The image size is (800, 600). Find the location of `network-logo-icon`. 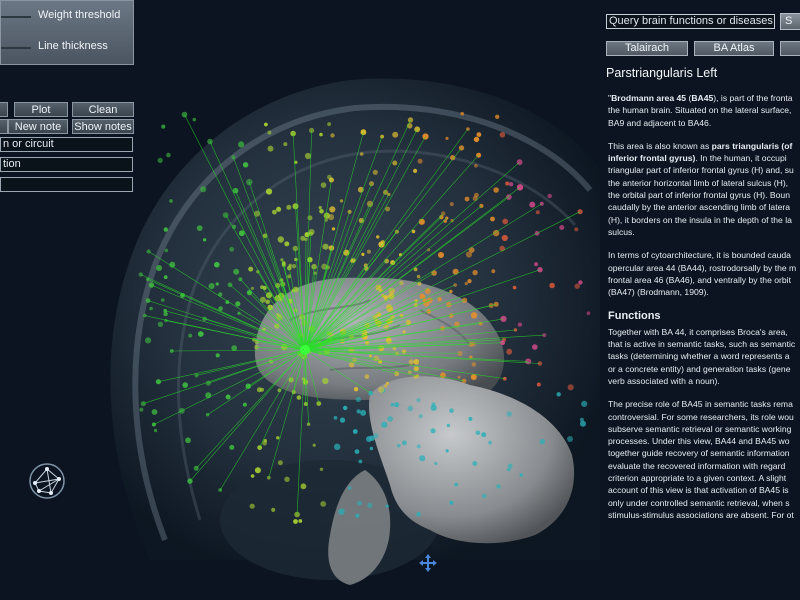

network-logo-icon is located at coordinates (47, 481).